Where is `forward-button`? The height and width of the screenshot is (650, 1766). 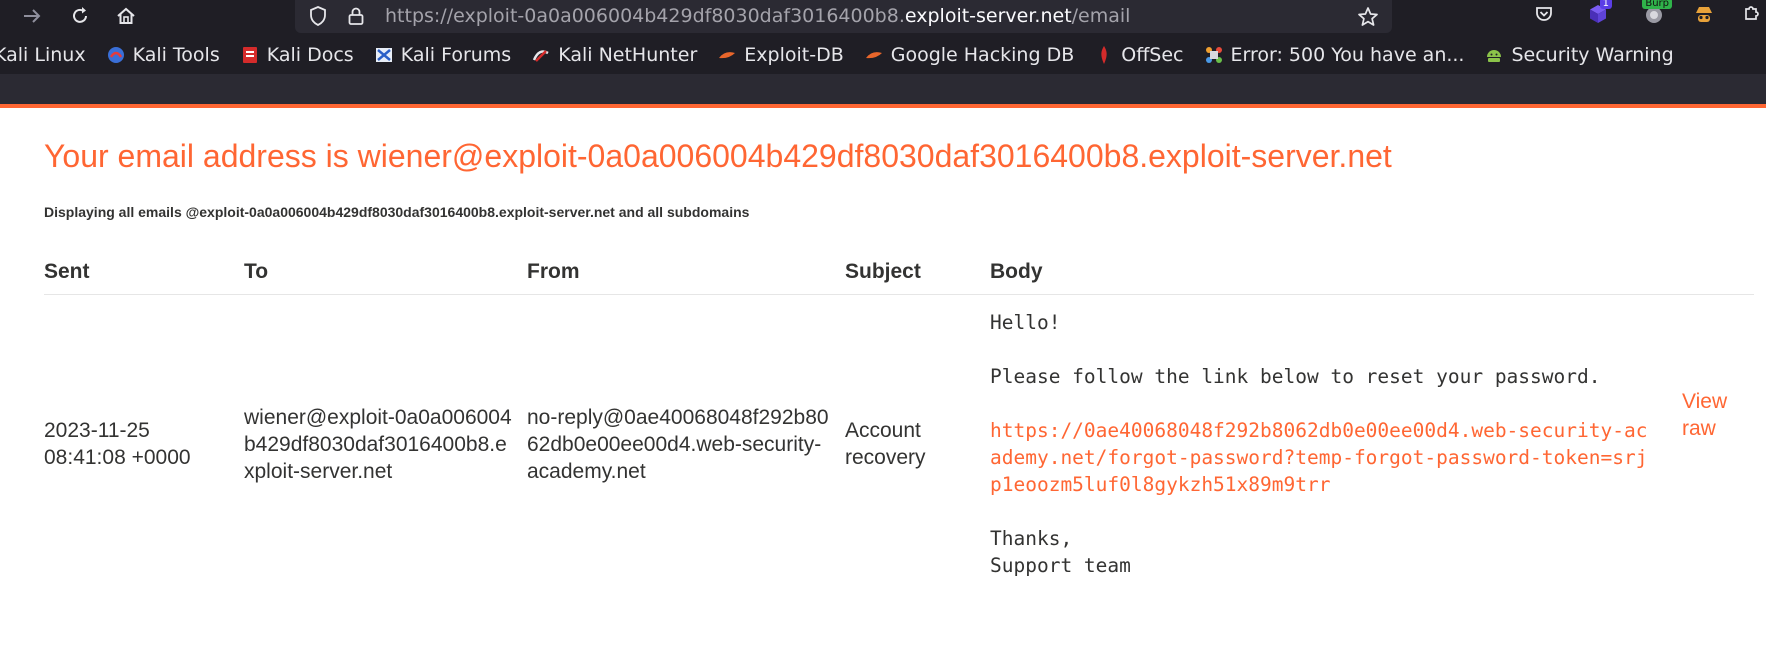
forward-button is located at coordinates (32, 16).